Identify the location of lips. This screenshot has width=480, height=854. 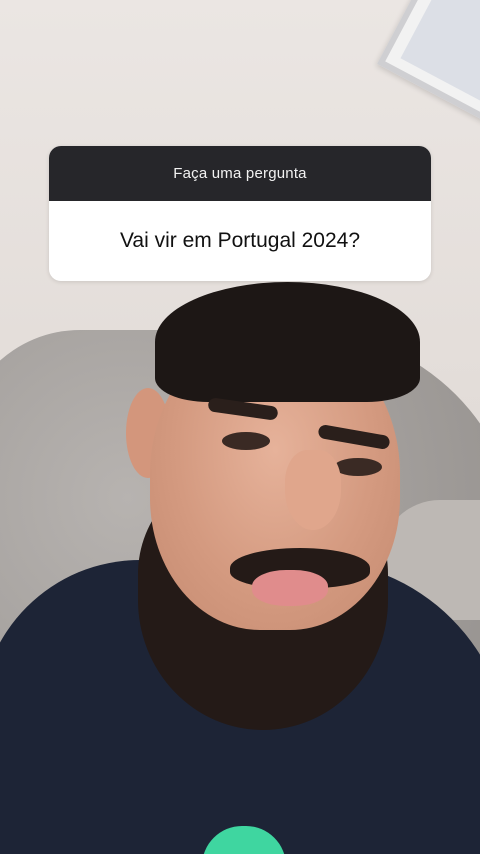
(290, 588).